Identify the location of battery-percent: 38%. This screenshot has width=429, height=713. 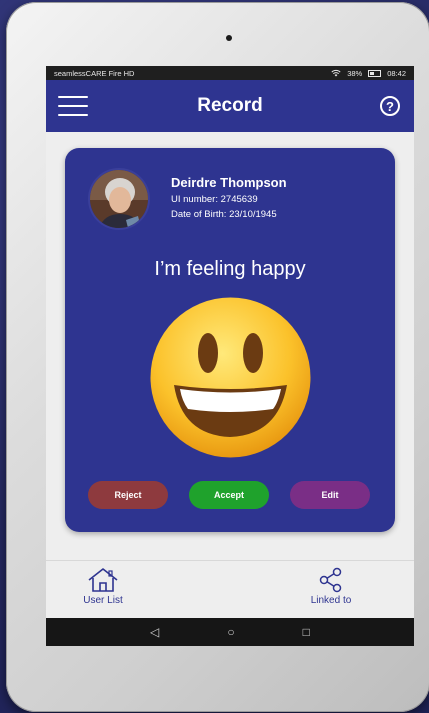
(355, 73).